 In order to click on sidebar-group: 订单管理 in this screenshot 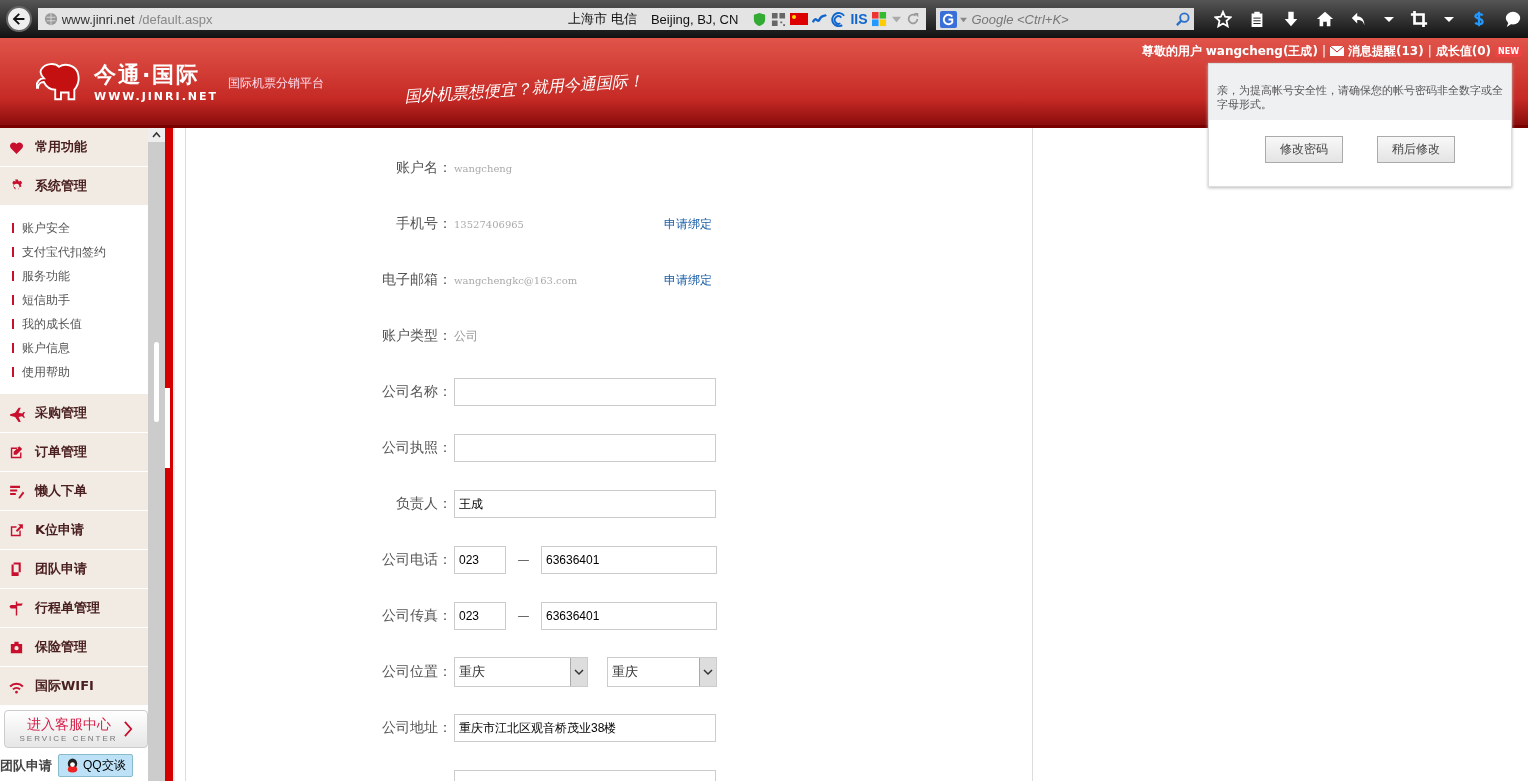, I will do `click(74, 452)`.